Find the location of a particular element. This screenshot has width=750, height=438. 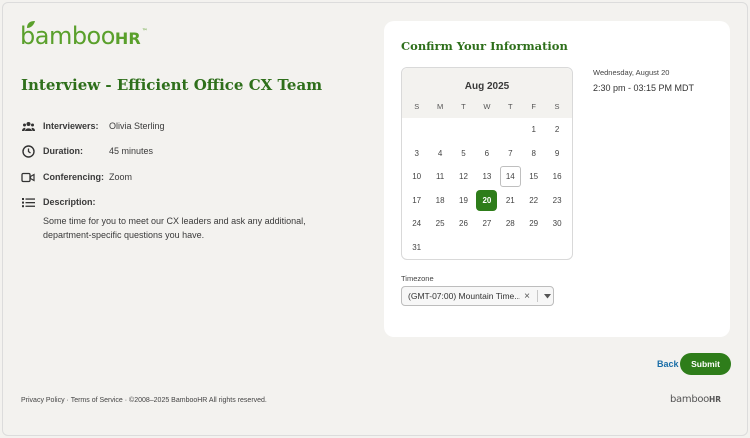

calendar-day: 30 is located at coordinates (557, 223).